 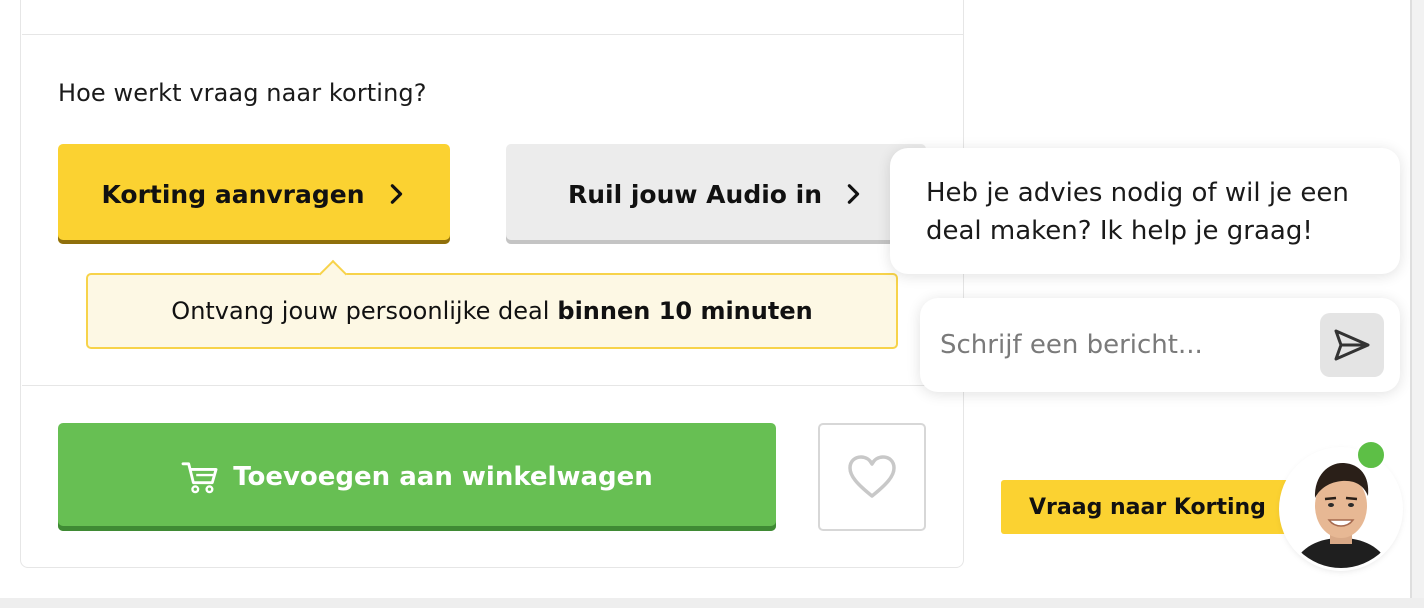 What do you see at coordinates (333, 274) in the screenshot?
I see `tooltip-notch` at bounding box center [333, 274].